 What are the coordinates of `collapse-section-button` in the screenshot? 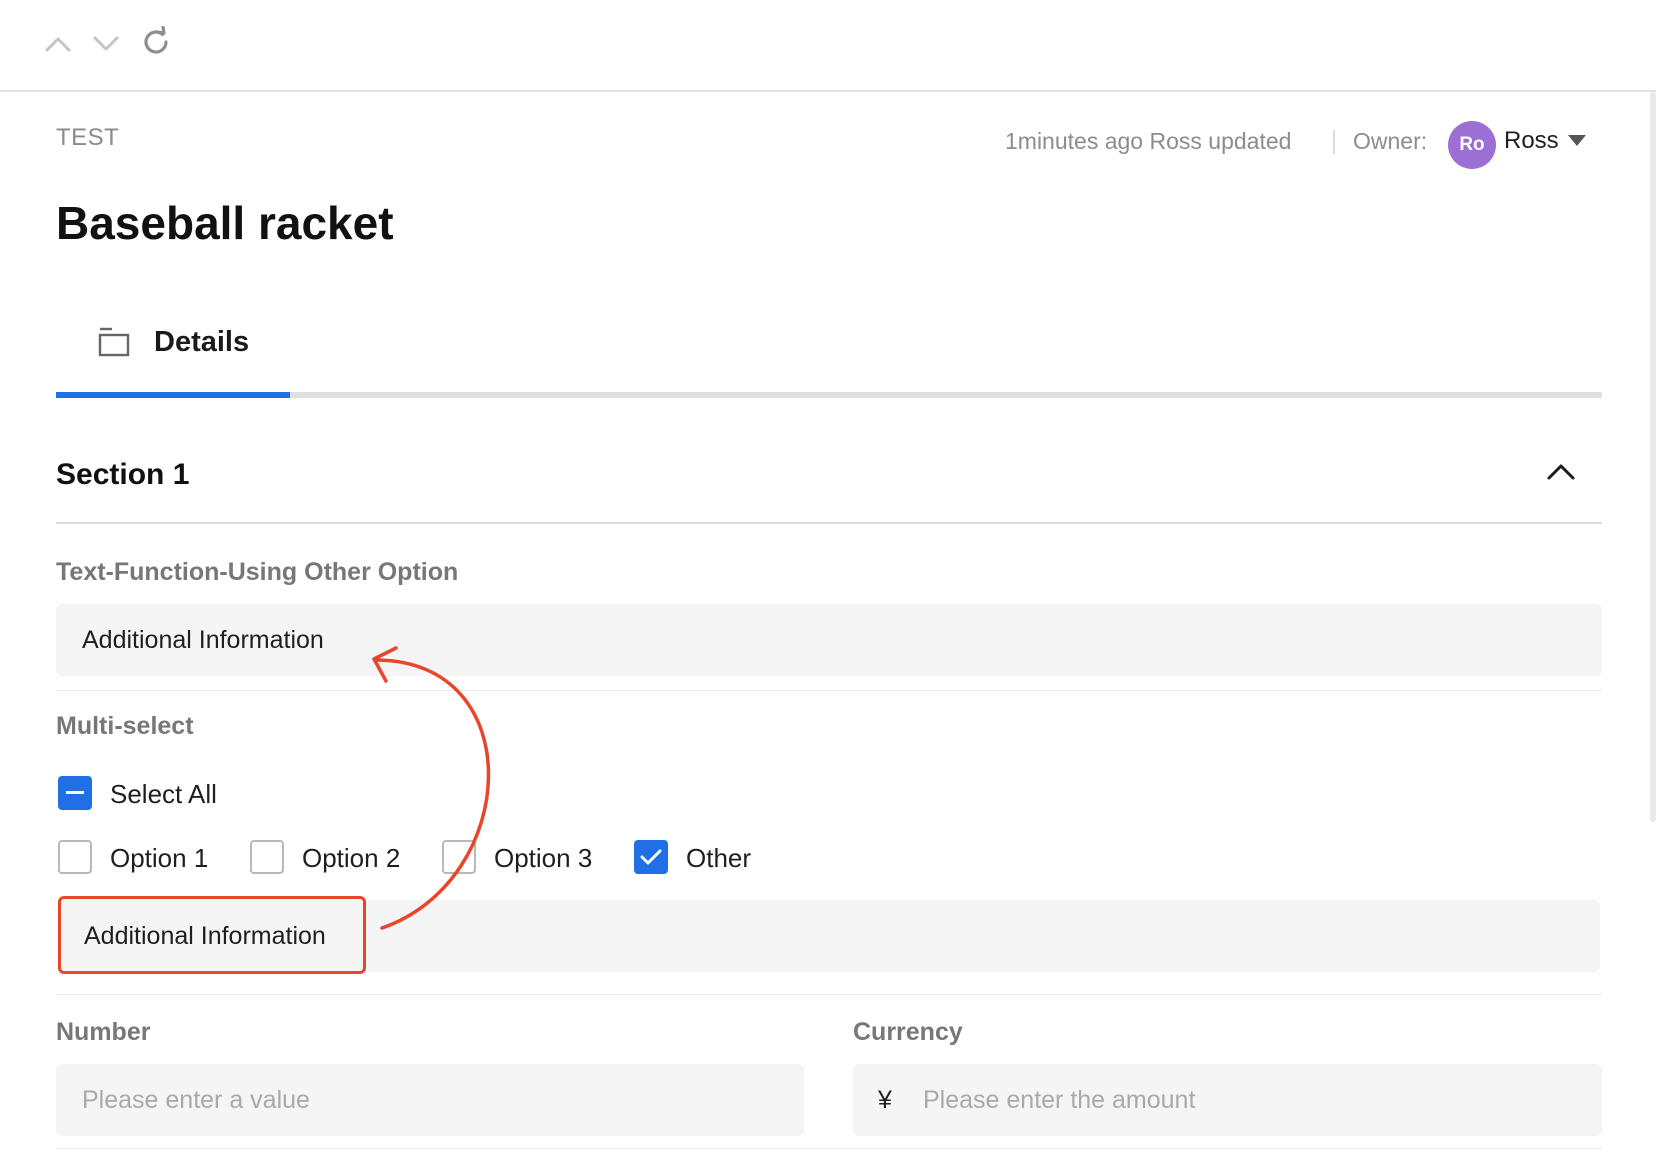 It's located at (1561, 474).